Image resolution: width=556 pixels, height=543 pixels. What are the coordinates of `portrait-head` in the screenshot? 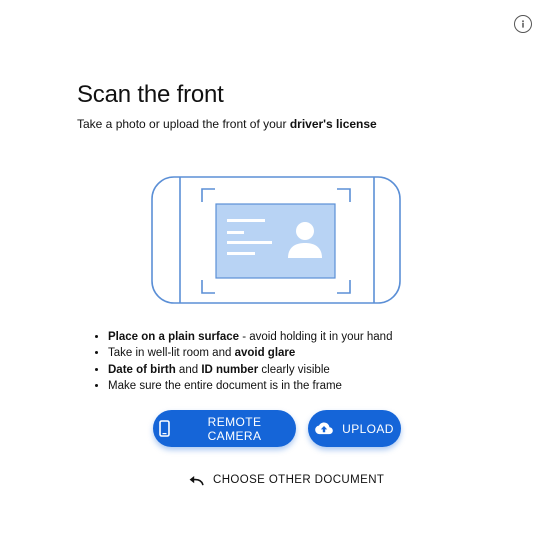 It's located at (305, 231).